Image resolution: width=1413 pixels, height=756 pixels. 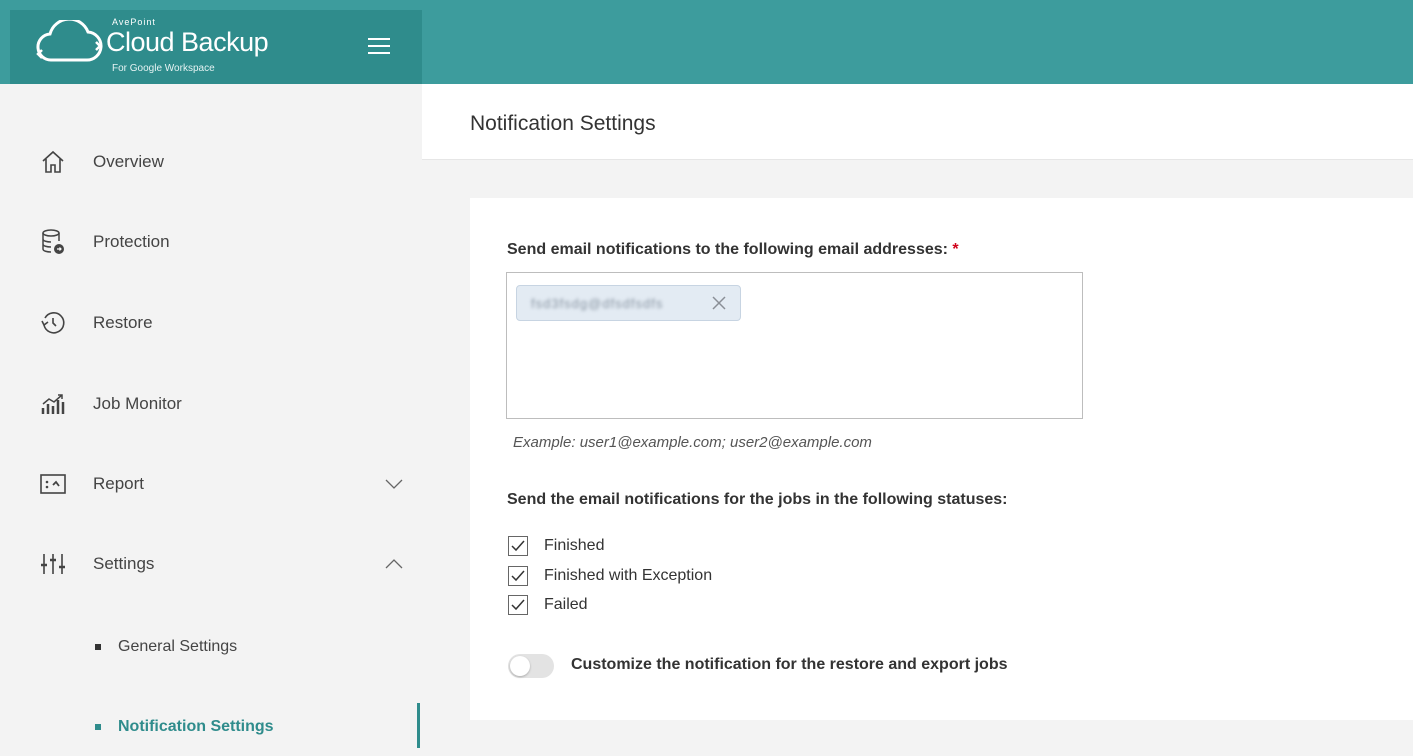 What do you see at coordinates (137, 403) in the screenshot?
I see `sidebar-item-label: Job Monitor` at bounding box center [137, 403].